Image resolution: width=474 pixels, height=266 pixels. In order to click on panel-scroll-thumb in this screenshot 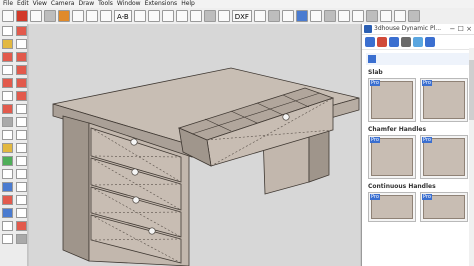, I will do `click(471, 90)`.